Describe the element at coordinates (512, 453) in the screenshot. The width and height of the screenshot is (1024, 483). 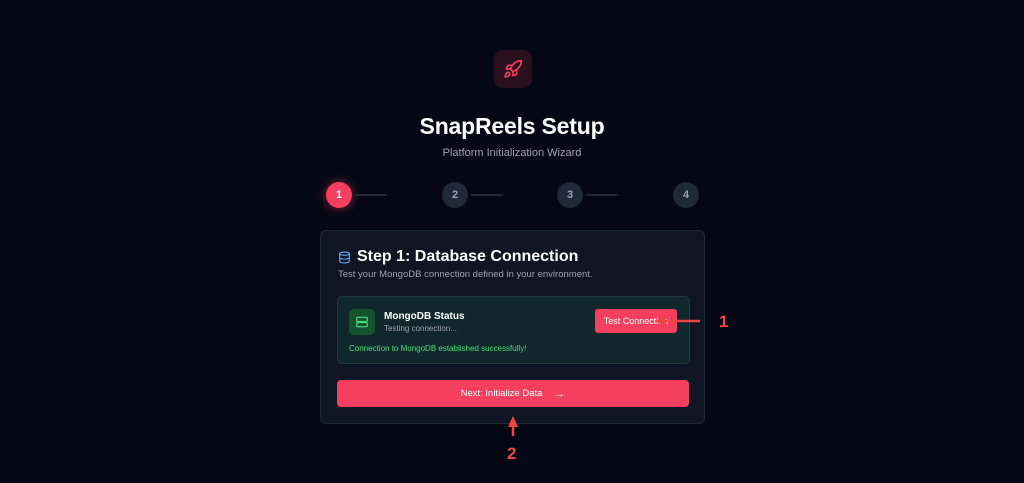
I see `annotation-label-2: 2` at that location.